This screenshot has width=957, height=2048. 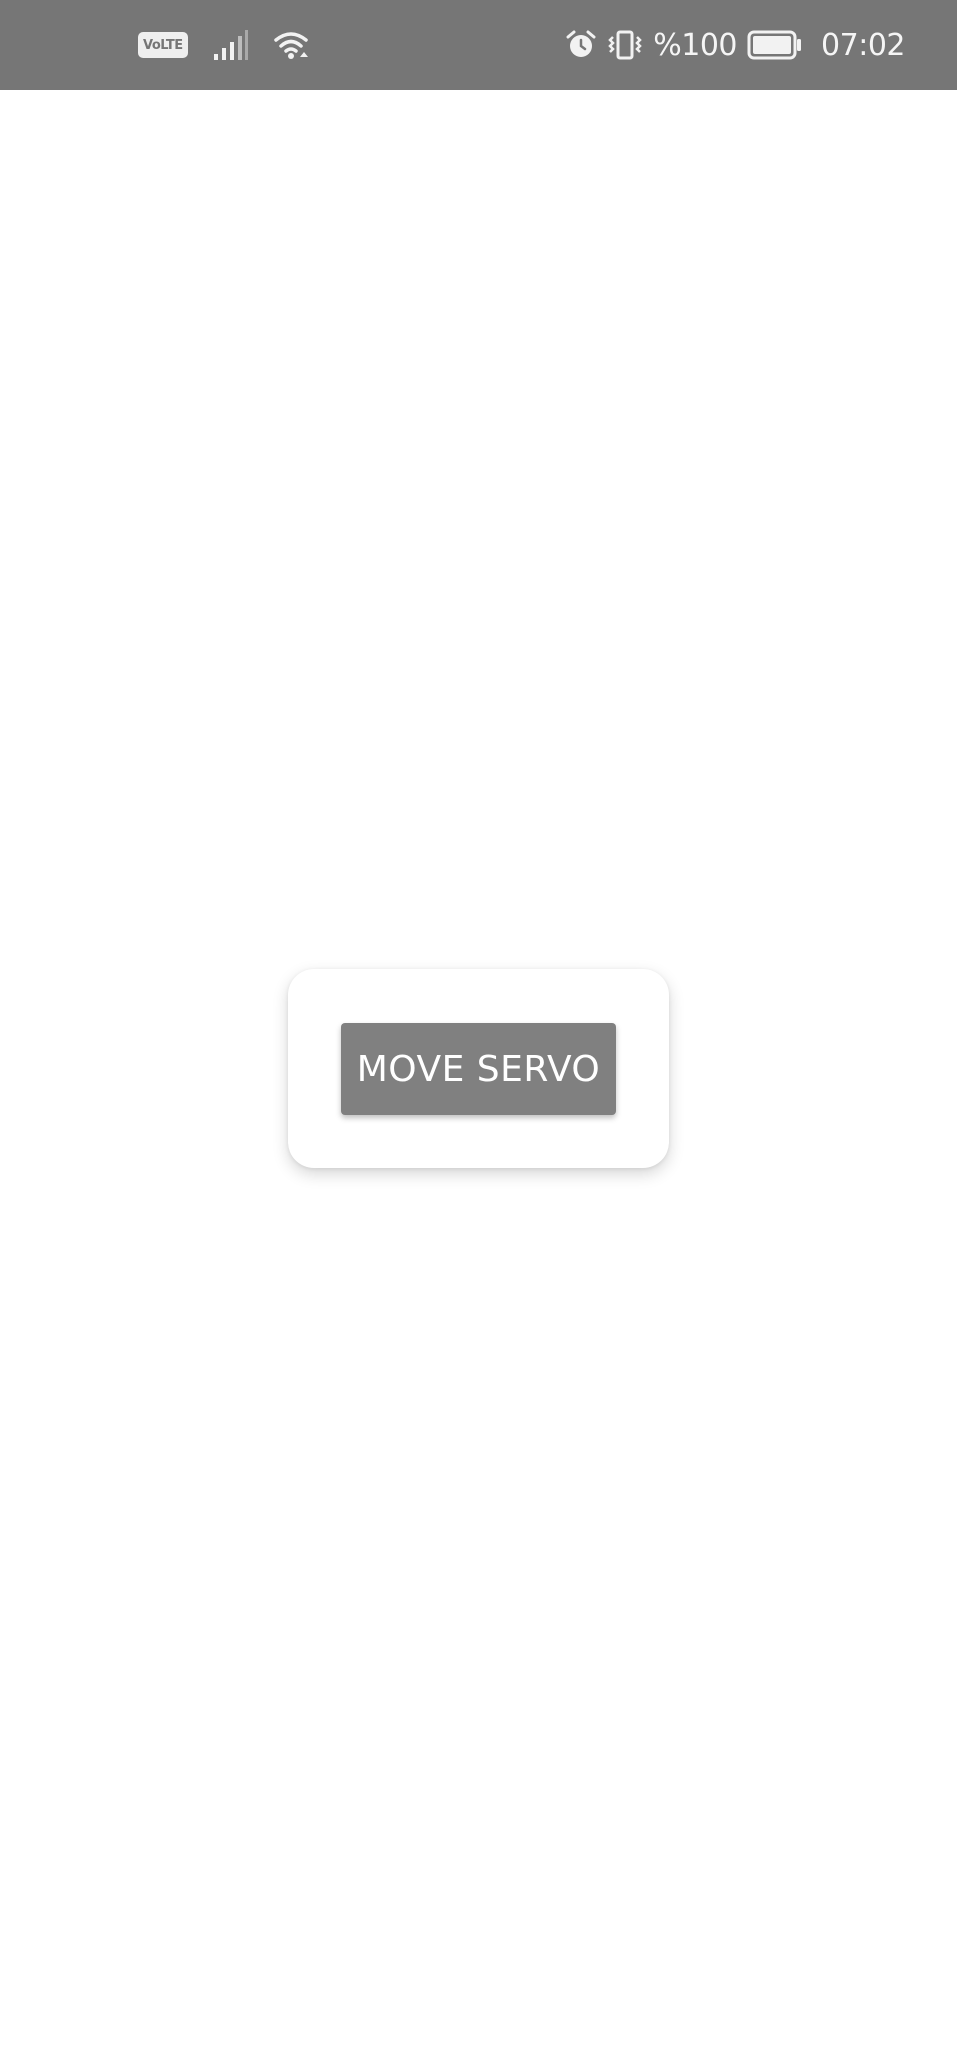 What do you see at coordinates (695, 45) in the screenshot?
I see `battery-percent: %100` at bounding box center [695, 45].